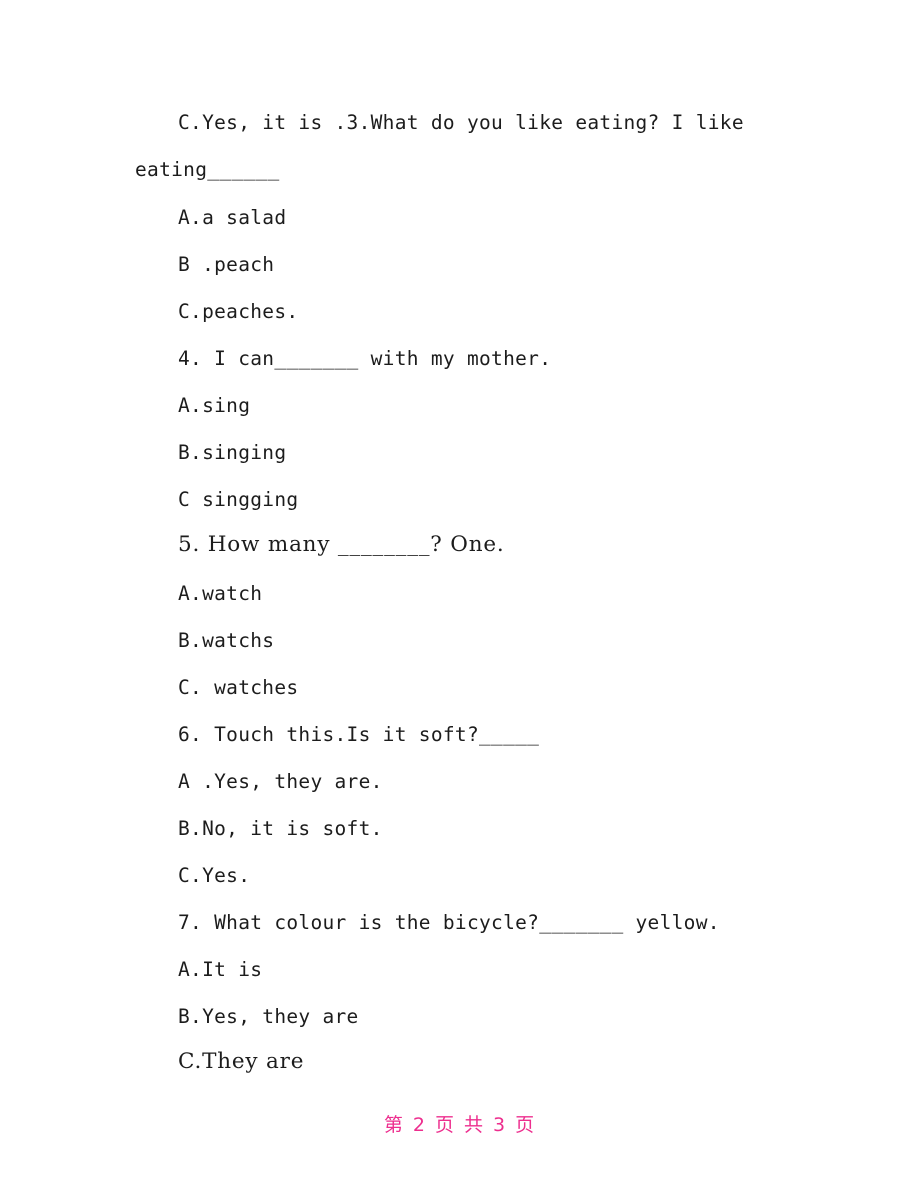  Describe the element at coordinates (365, 358) in the screenshot. I see `question-4-stem: 4. I can_______ with my mother.` at that location.